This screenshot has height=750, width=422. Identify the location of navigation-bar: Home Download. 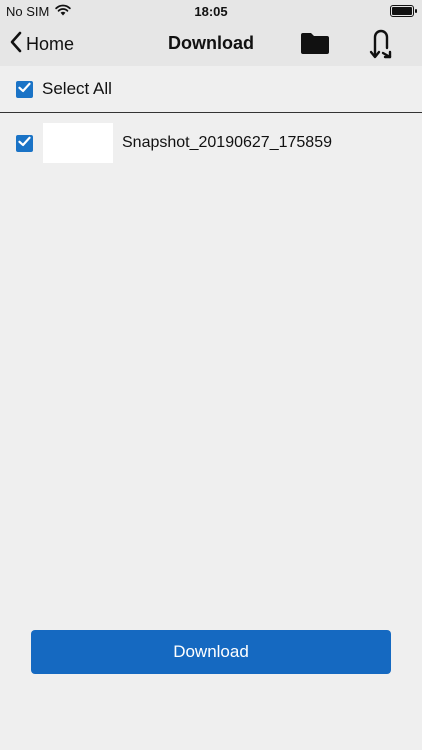
(211, 44).